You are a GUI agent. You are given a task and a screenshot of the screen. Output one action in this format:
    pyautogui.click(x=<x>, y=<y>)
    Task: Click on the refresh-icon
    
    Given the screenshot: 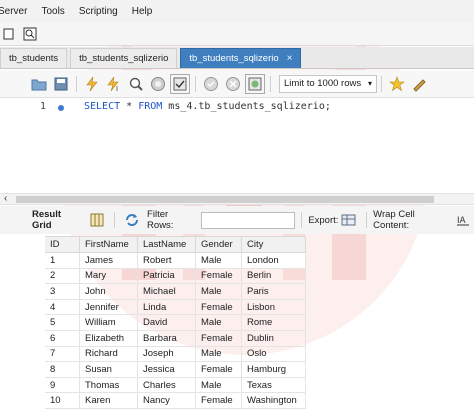 What is the action you would take?
    pyautogui.click(x=132, y=220)
    